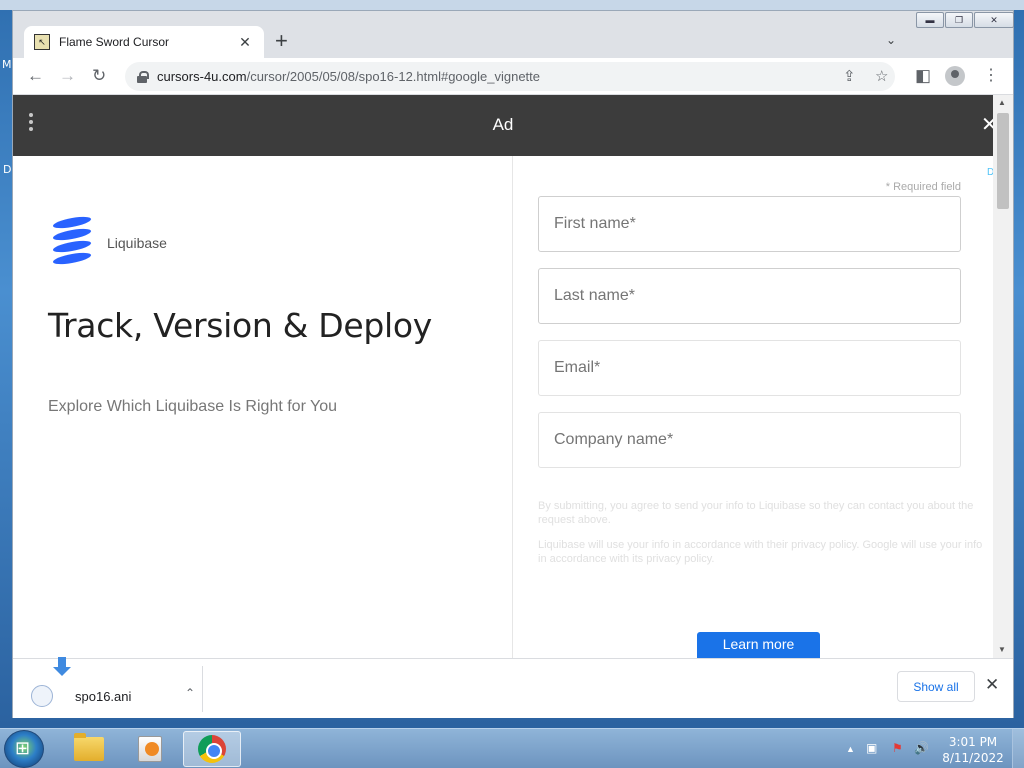 Image resolution: width=1024 pixels, height=768 pixels. What do you see at coordinates (514, 34) in the screenshot?
I see `tab-strip: ↖ Flame Sword Cursor ✕ + ⌄ ▬ ❐ ✕` at bounding box center [514, 34].